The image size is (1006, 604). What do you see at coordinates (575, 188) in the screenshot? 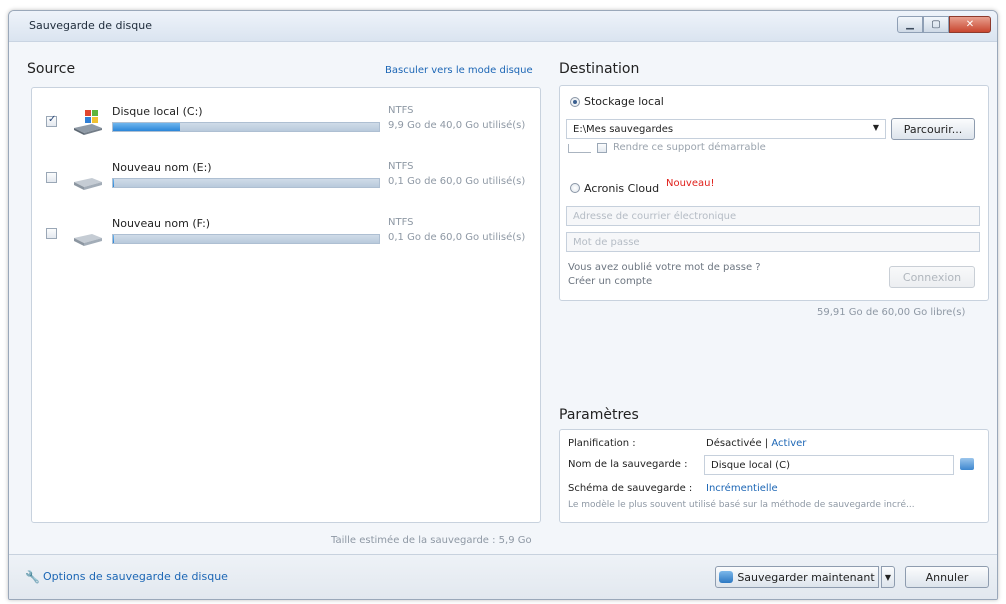
I see `cloud-radio` at bounding box center [575, 188].